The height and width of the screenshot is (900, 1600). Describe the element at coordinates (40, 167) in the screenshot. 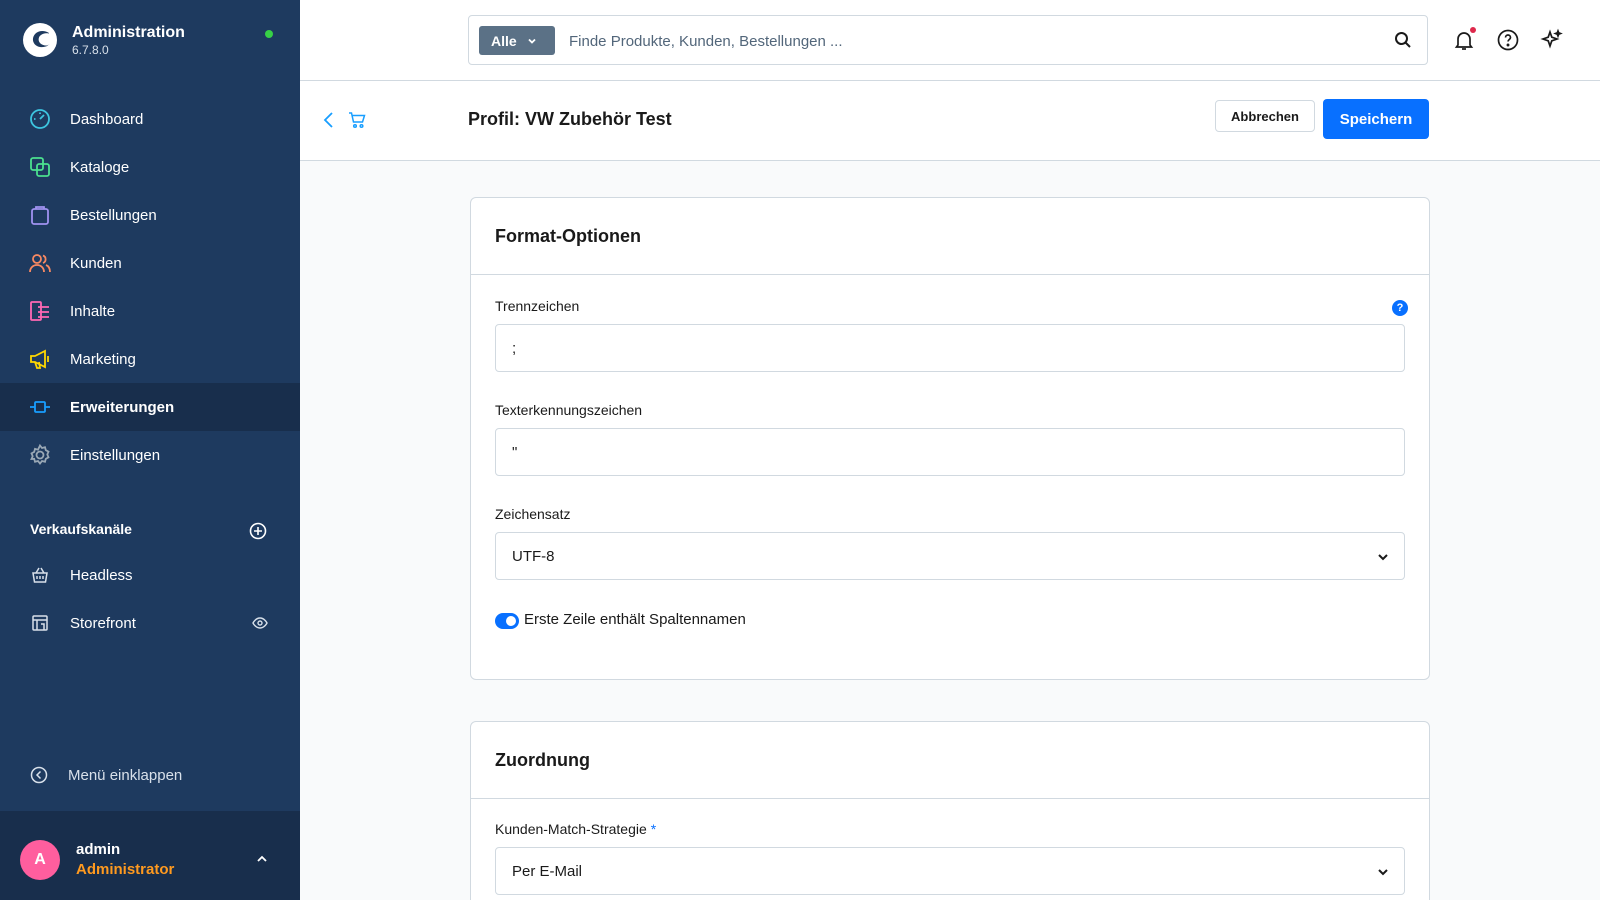

I see `catalog-icon` at that location.